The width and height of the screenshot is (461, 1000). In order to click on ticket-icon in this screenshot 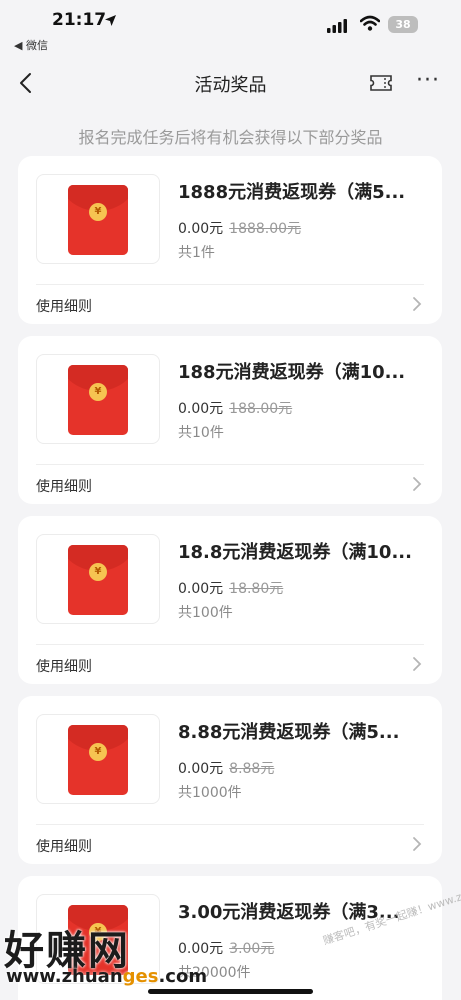, I will do `click(381, 83)`.